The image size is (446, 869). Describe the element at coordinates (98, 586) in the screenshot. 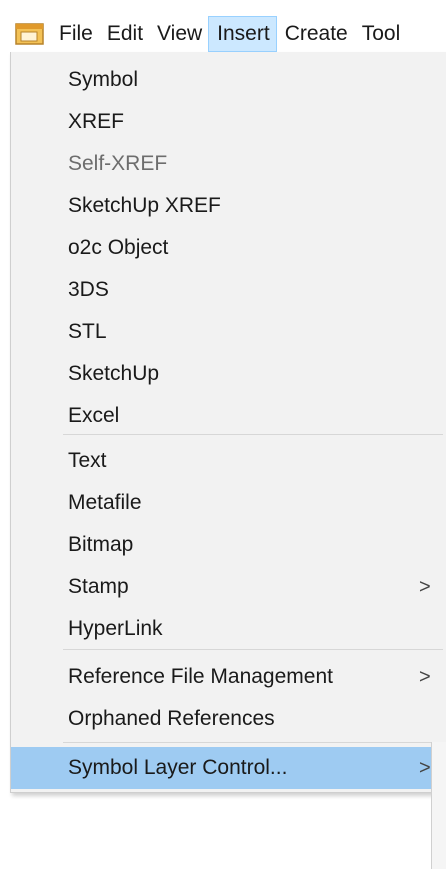

I see `menu-item-label: Stamp` at that location.